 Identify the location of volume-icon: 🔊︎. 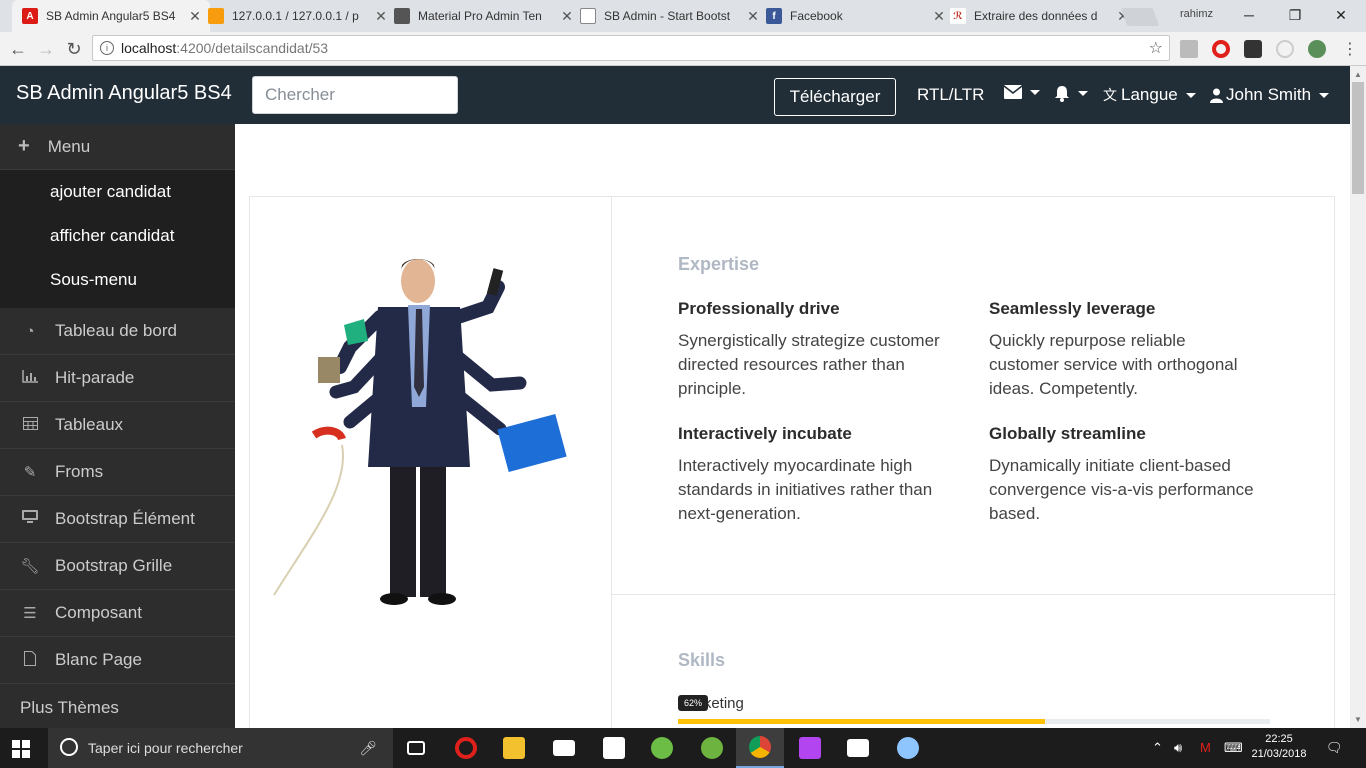
(1178, 748).